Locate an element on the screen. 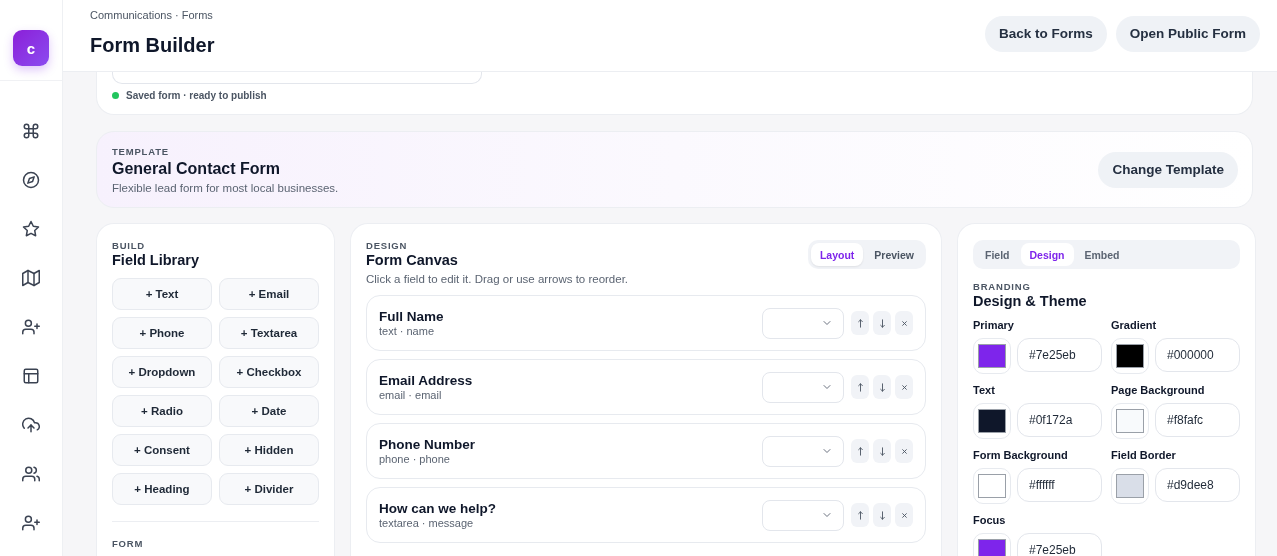 The width and height of the screenshot is (1277, 556). canvas-hint: Click a field to edit it. Drag or use arrows to reorder. is located at coordinates (497, 279).